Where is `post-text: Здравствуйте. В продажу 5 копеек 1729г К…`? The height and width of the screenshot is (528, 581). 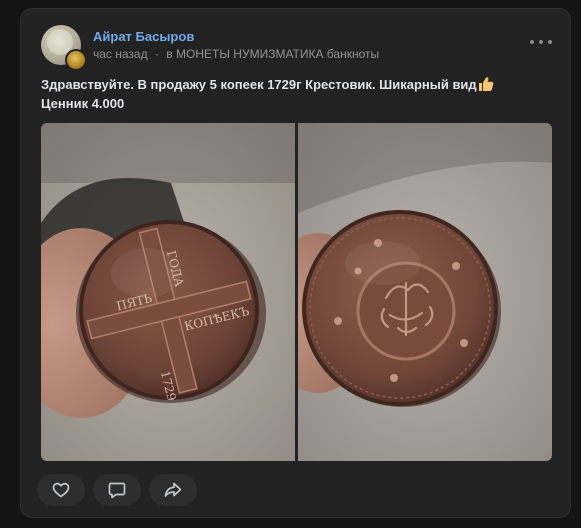
post-text: Здравствуйте. В продажу 5 копеек 1729г К… is located at coordinates (267, 94).